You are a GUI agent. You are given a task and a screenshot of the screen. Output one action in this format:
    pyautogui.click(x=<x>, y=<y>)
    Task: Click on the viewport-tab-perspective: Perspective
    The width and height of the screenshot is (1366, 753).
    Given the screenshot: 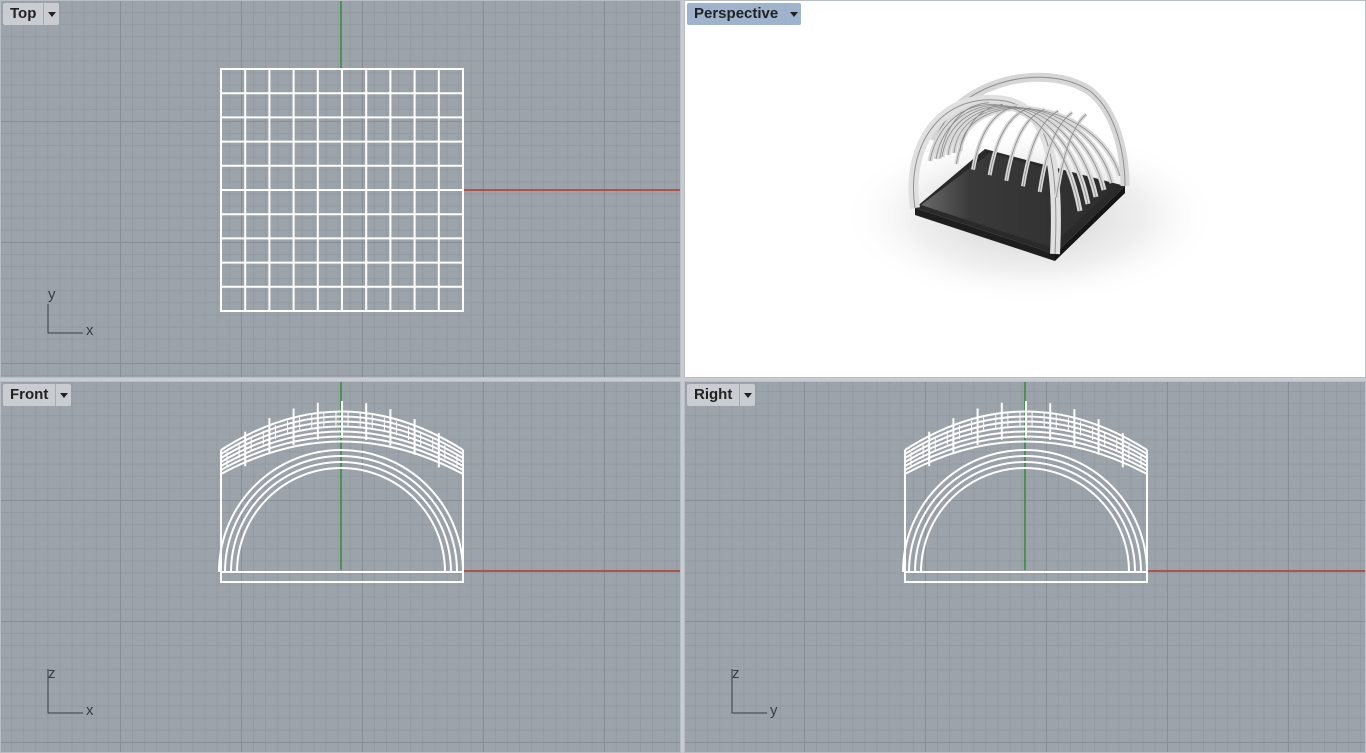 What is the action you would take?
    pyautogui.click(x=744, y=14)
    